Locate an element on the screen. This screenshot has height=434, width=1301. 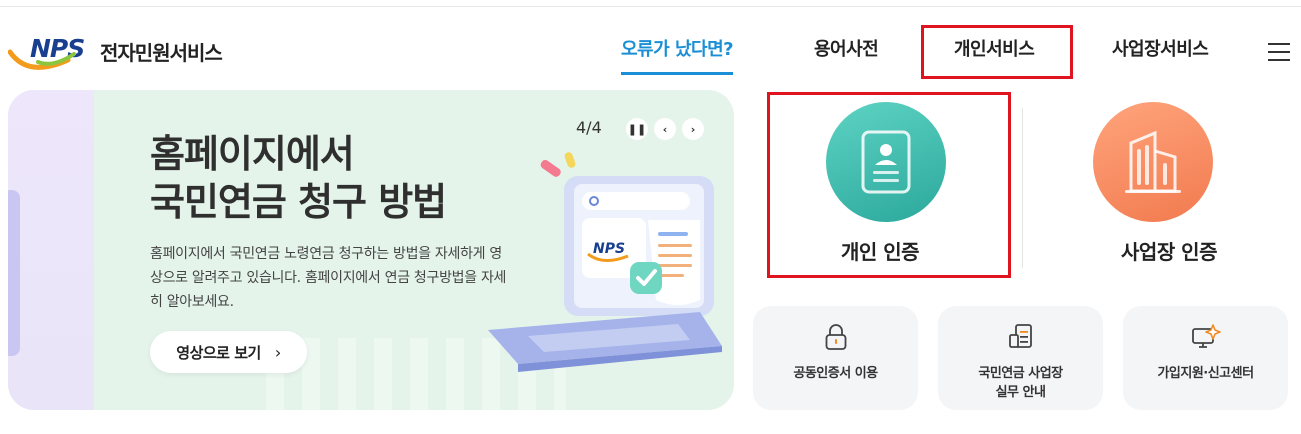
nav-error-help: 오류가 났다면? is located at coordinates (677, 56).